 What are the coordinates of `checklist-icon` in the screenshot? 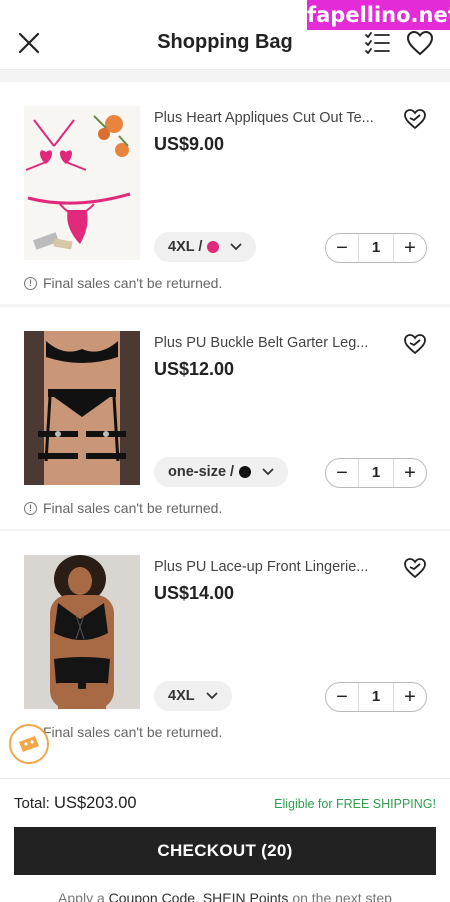 It's located at (377, 43).